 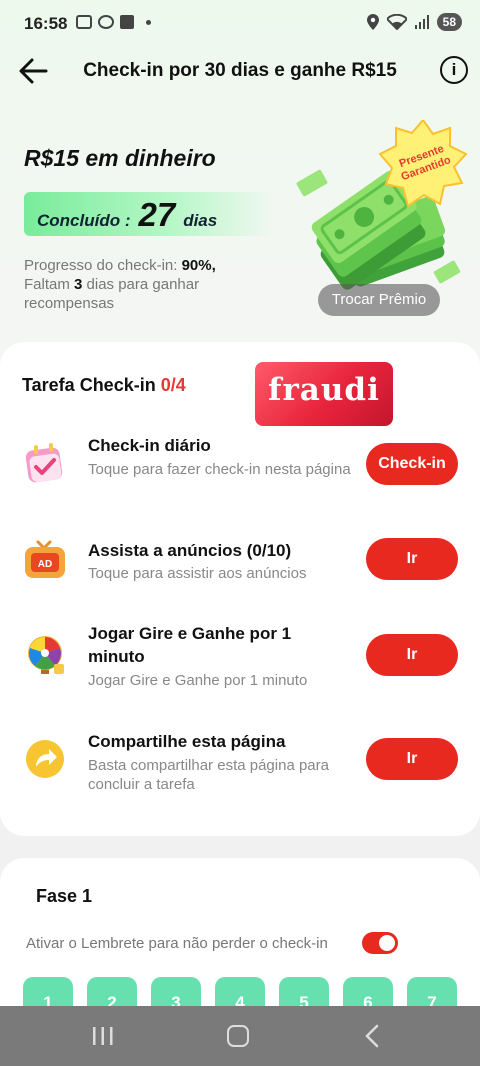 What do you see at coordinates (190, 550) in the screenshot?
I see `task-title: Assista a anúncios (0/10)` at bounding box center [190, 550].